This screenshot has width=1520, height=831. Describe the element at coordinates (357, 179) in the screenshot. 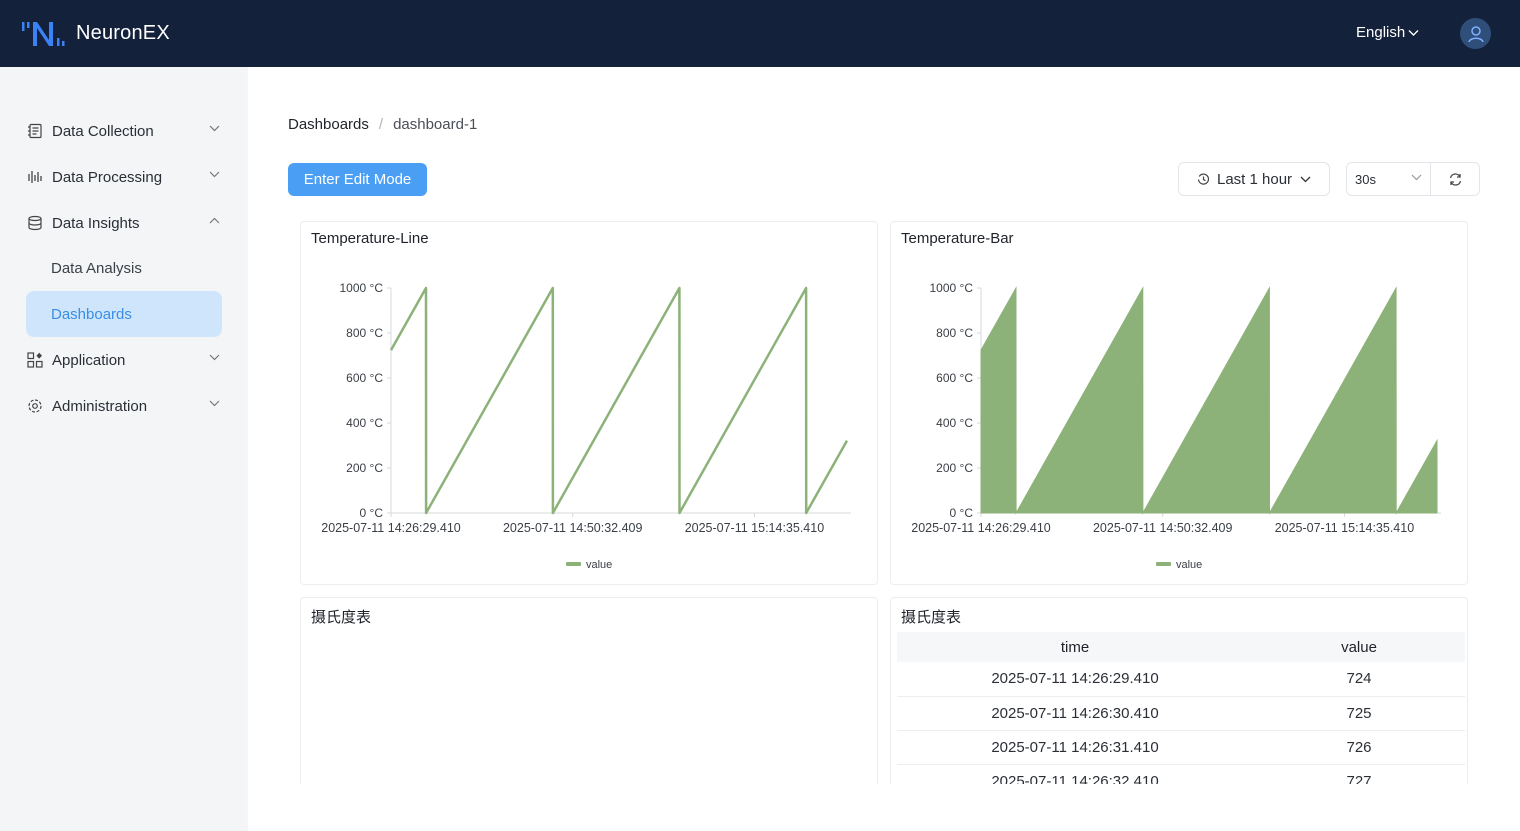

I see `enter-edit-mode-button: Enter Edit Mode` at that location.